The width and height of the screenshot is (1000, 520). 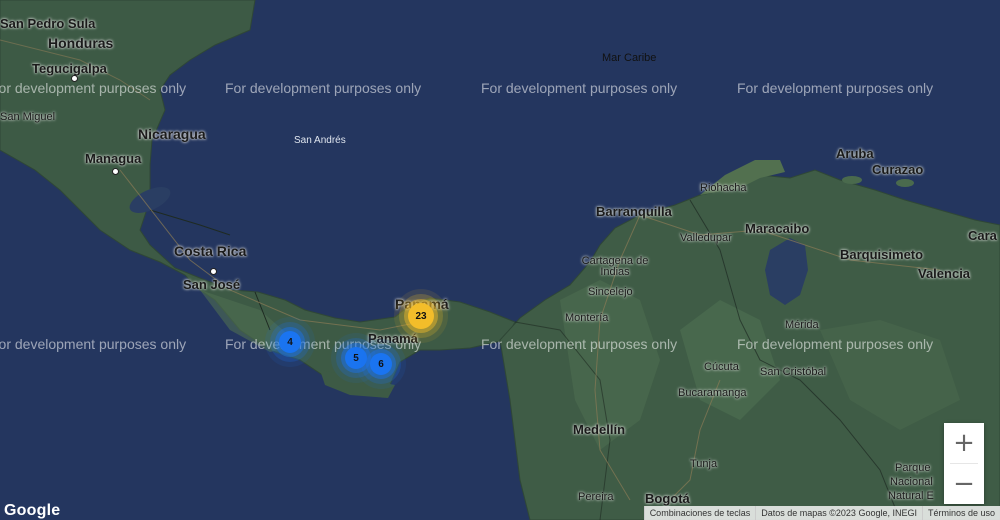 I want to click on city-label: Bogotá, so click(x=667, y=498).